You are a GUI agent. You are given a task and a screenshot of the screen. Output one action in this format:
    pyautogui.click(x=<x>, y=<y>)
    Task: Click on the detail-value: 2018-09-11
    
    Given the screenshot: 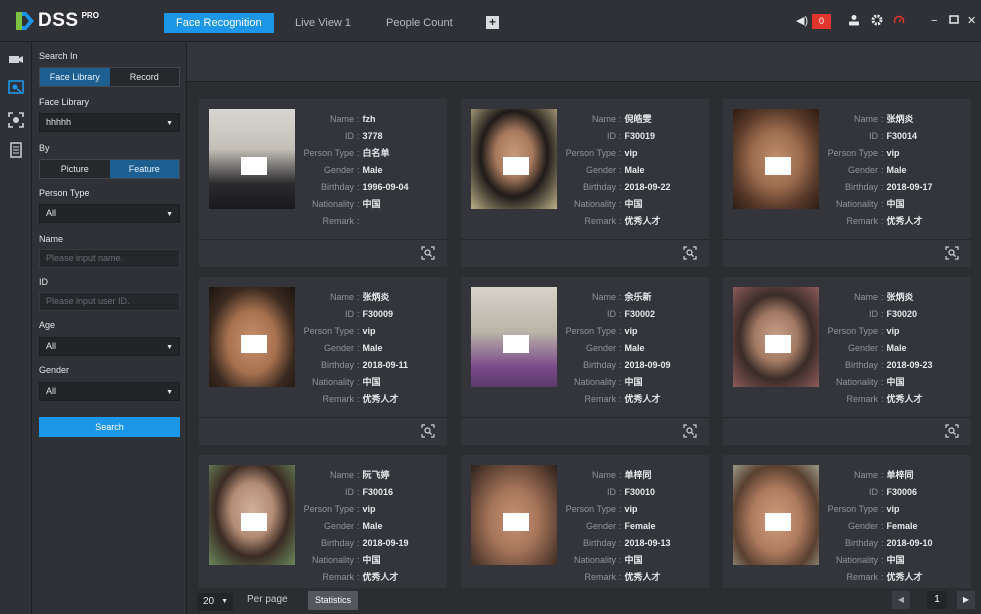 What is the action you would take?
    pyautogui.click(x=385, y=365)
    